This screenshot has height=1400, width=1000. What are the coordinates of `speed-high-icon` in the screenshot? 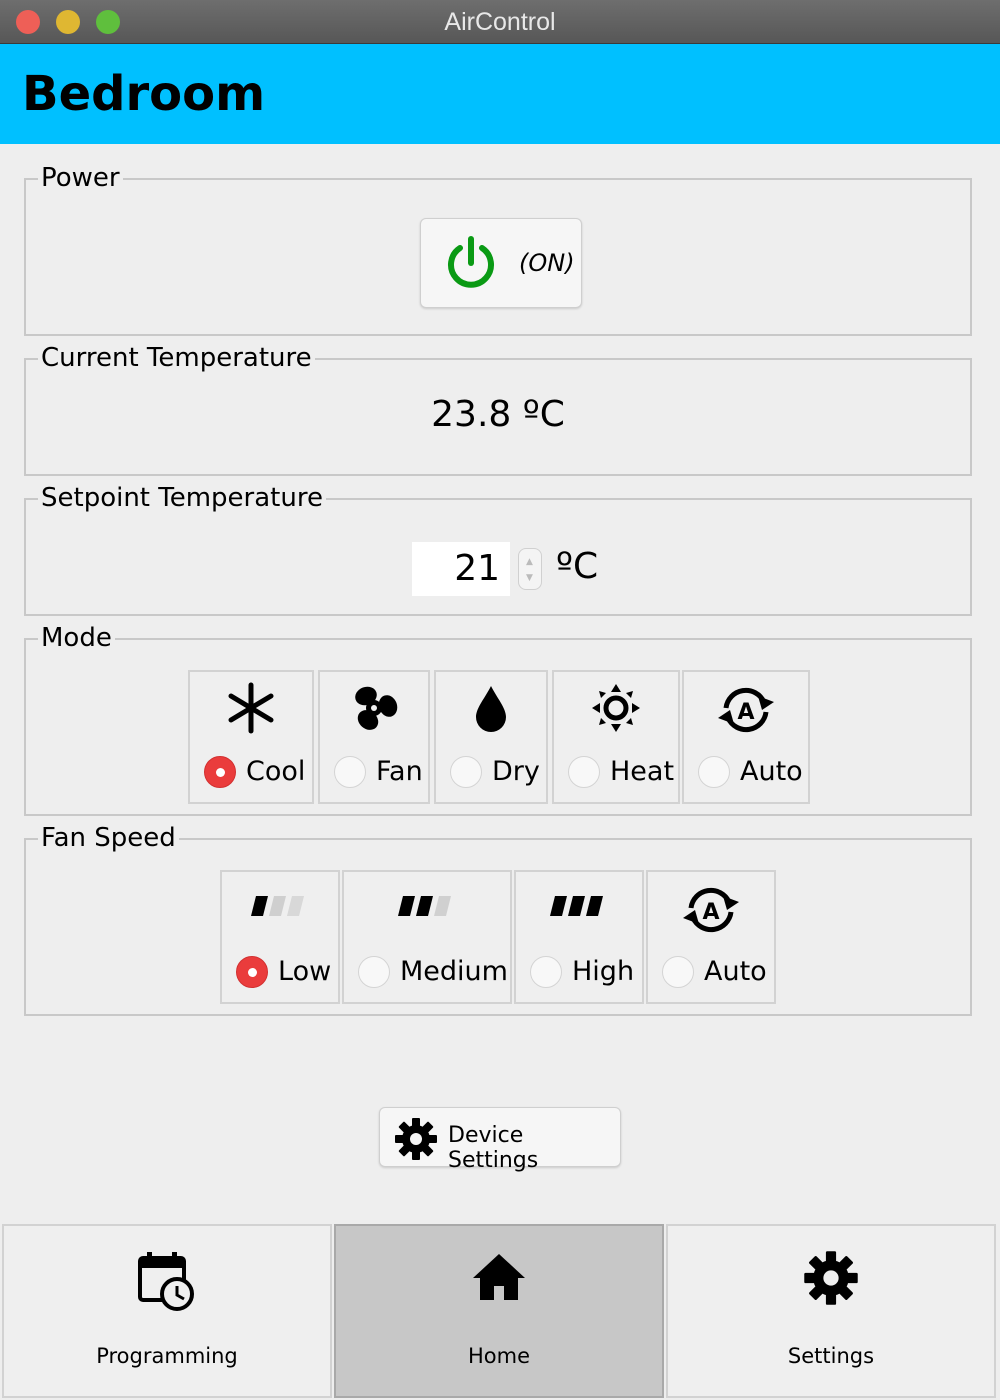 It's located at (576, 906).